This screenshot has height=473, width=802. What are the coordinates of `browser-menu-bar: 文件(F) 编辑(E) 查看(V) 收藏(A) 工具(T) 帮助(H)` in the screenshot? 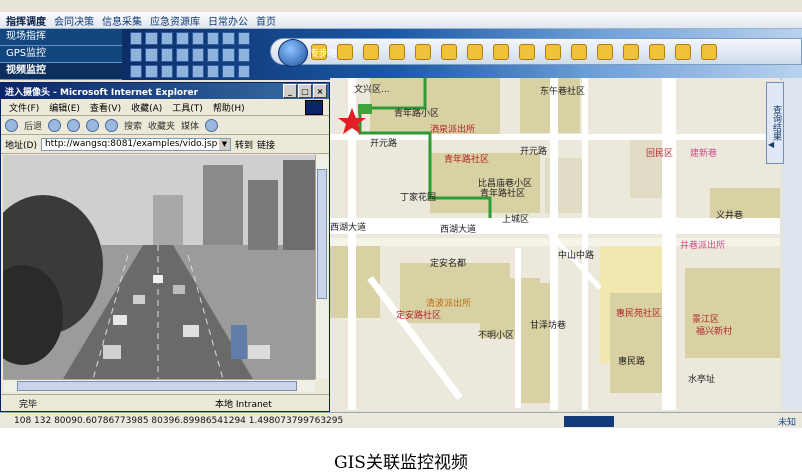 It's located at (165, 107).